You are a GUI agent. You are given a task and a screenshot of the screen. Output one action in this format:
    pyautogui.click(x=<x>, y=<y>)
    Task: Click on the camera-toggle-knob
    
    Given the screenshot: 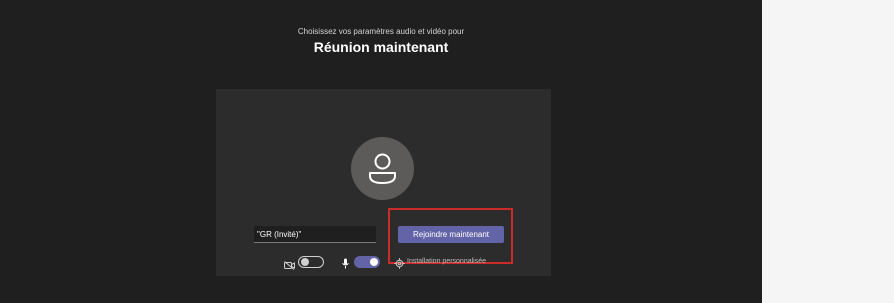 What is the action you would take?
    pyautogui.click(x=305, y=262)
    